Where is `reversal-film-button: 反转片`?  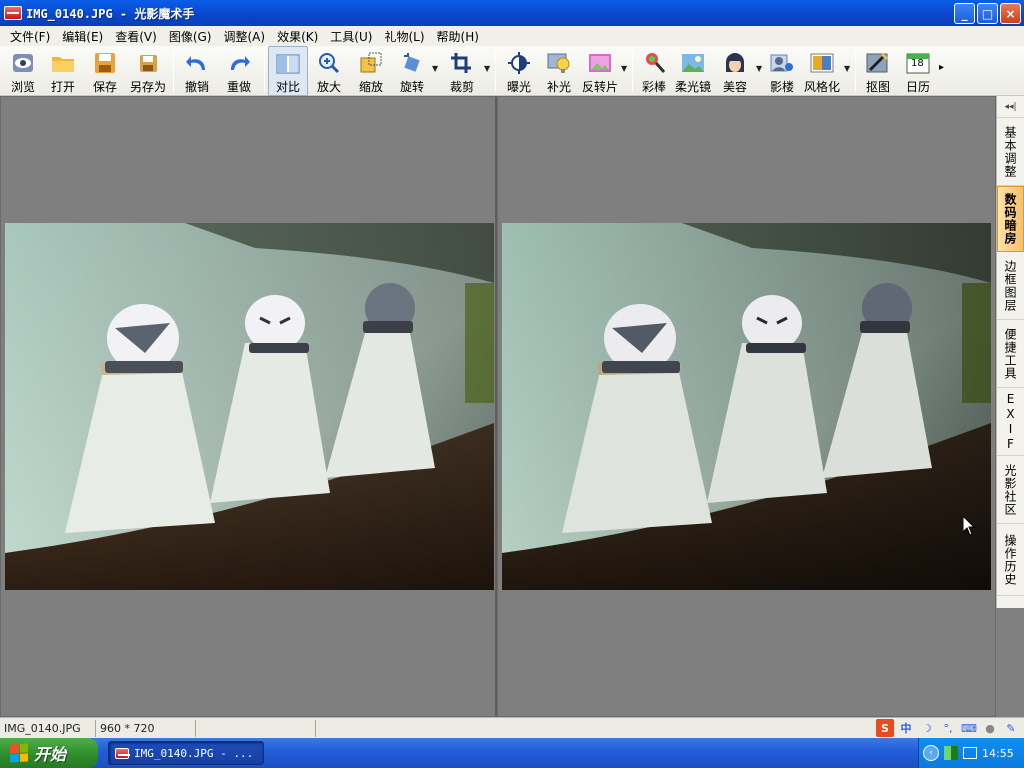 reversal-film-button: 反转片 is located at coordinates (600, 71).